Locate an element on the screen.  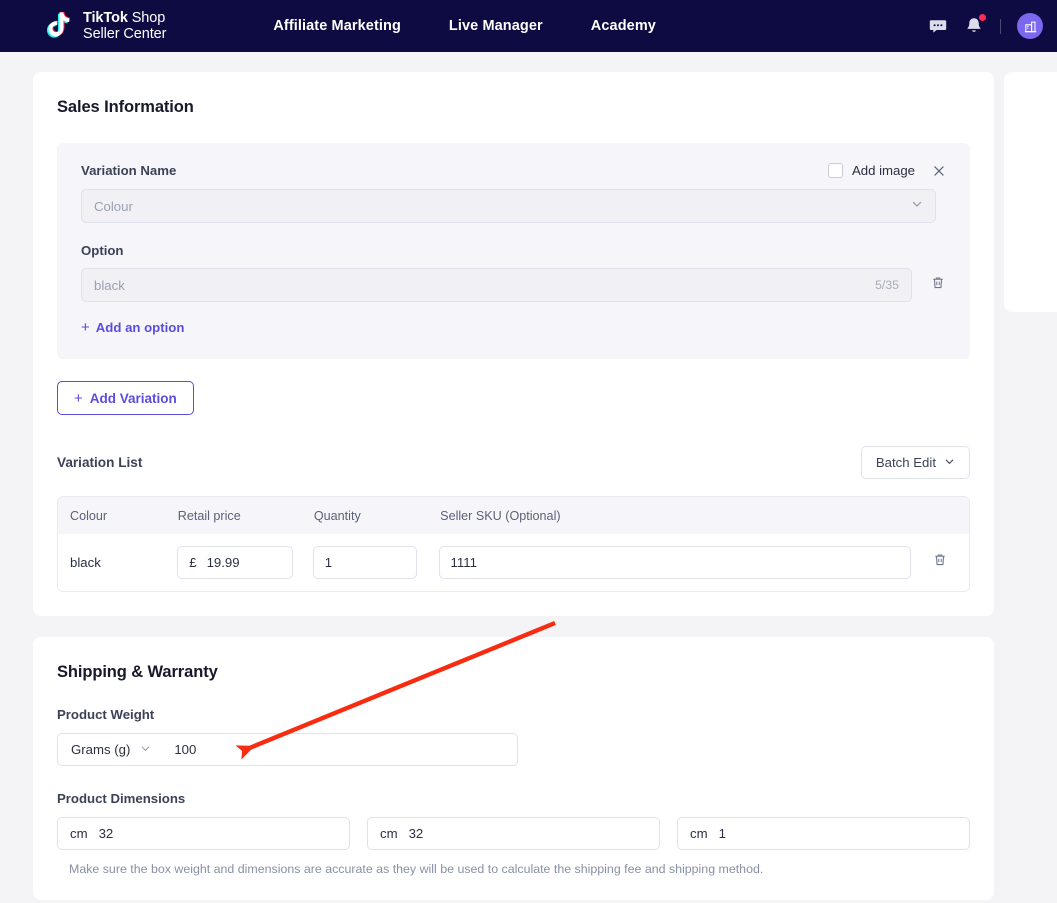
add-an-option-button: + Add an option is located at coordinates (132, 327).